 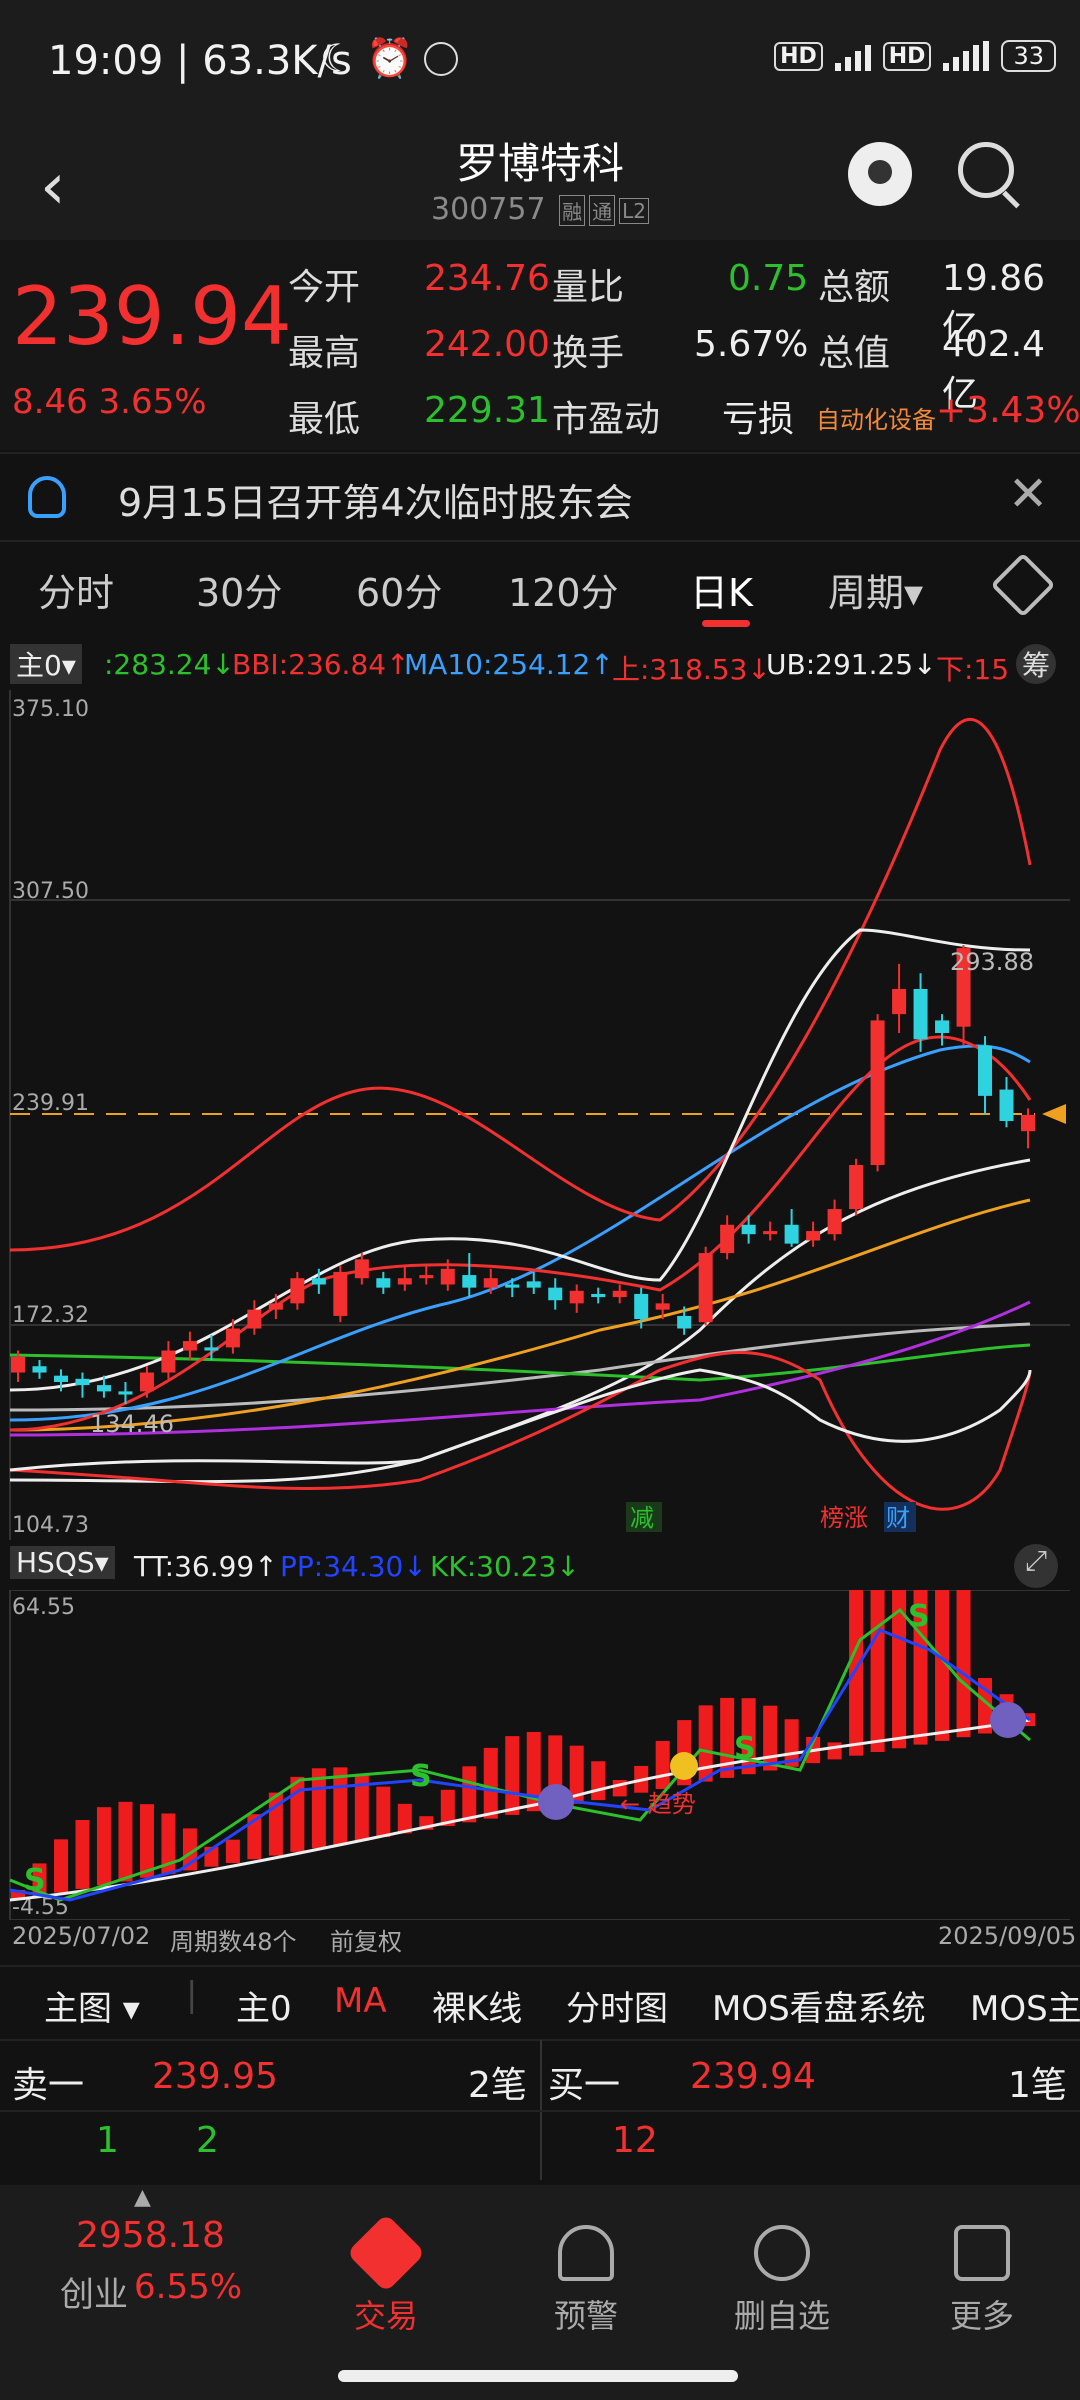 I want to click on close-icon: ✕, so click(x=1028, y=494).